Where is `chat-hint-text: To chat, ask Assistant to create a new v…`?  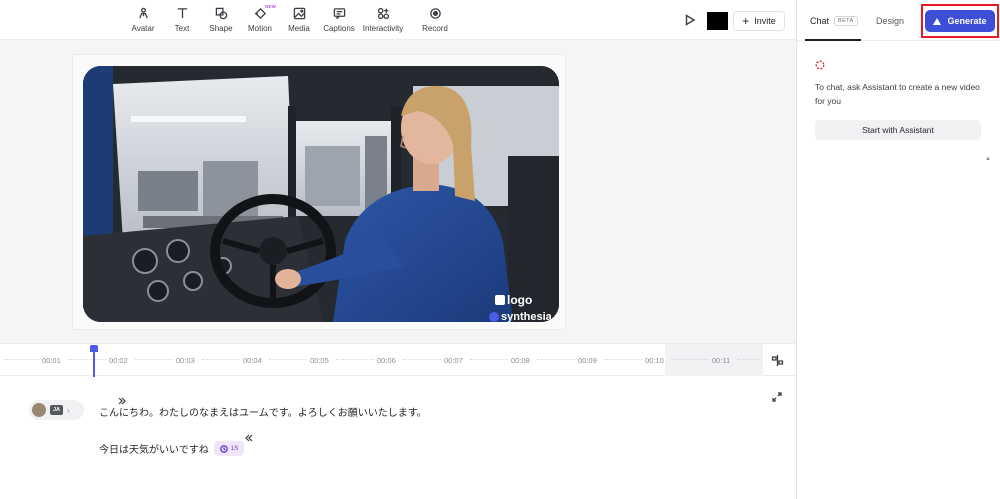
chat-hint-text: To chat, ask Assistant to create a new v… is located at coordinates (897, 94).